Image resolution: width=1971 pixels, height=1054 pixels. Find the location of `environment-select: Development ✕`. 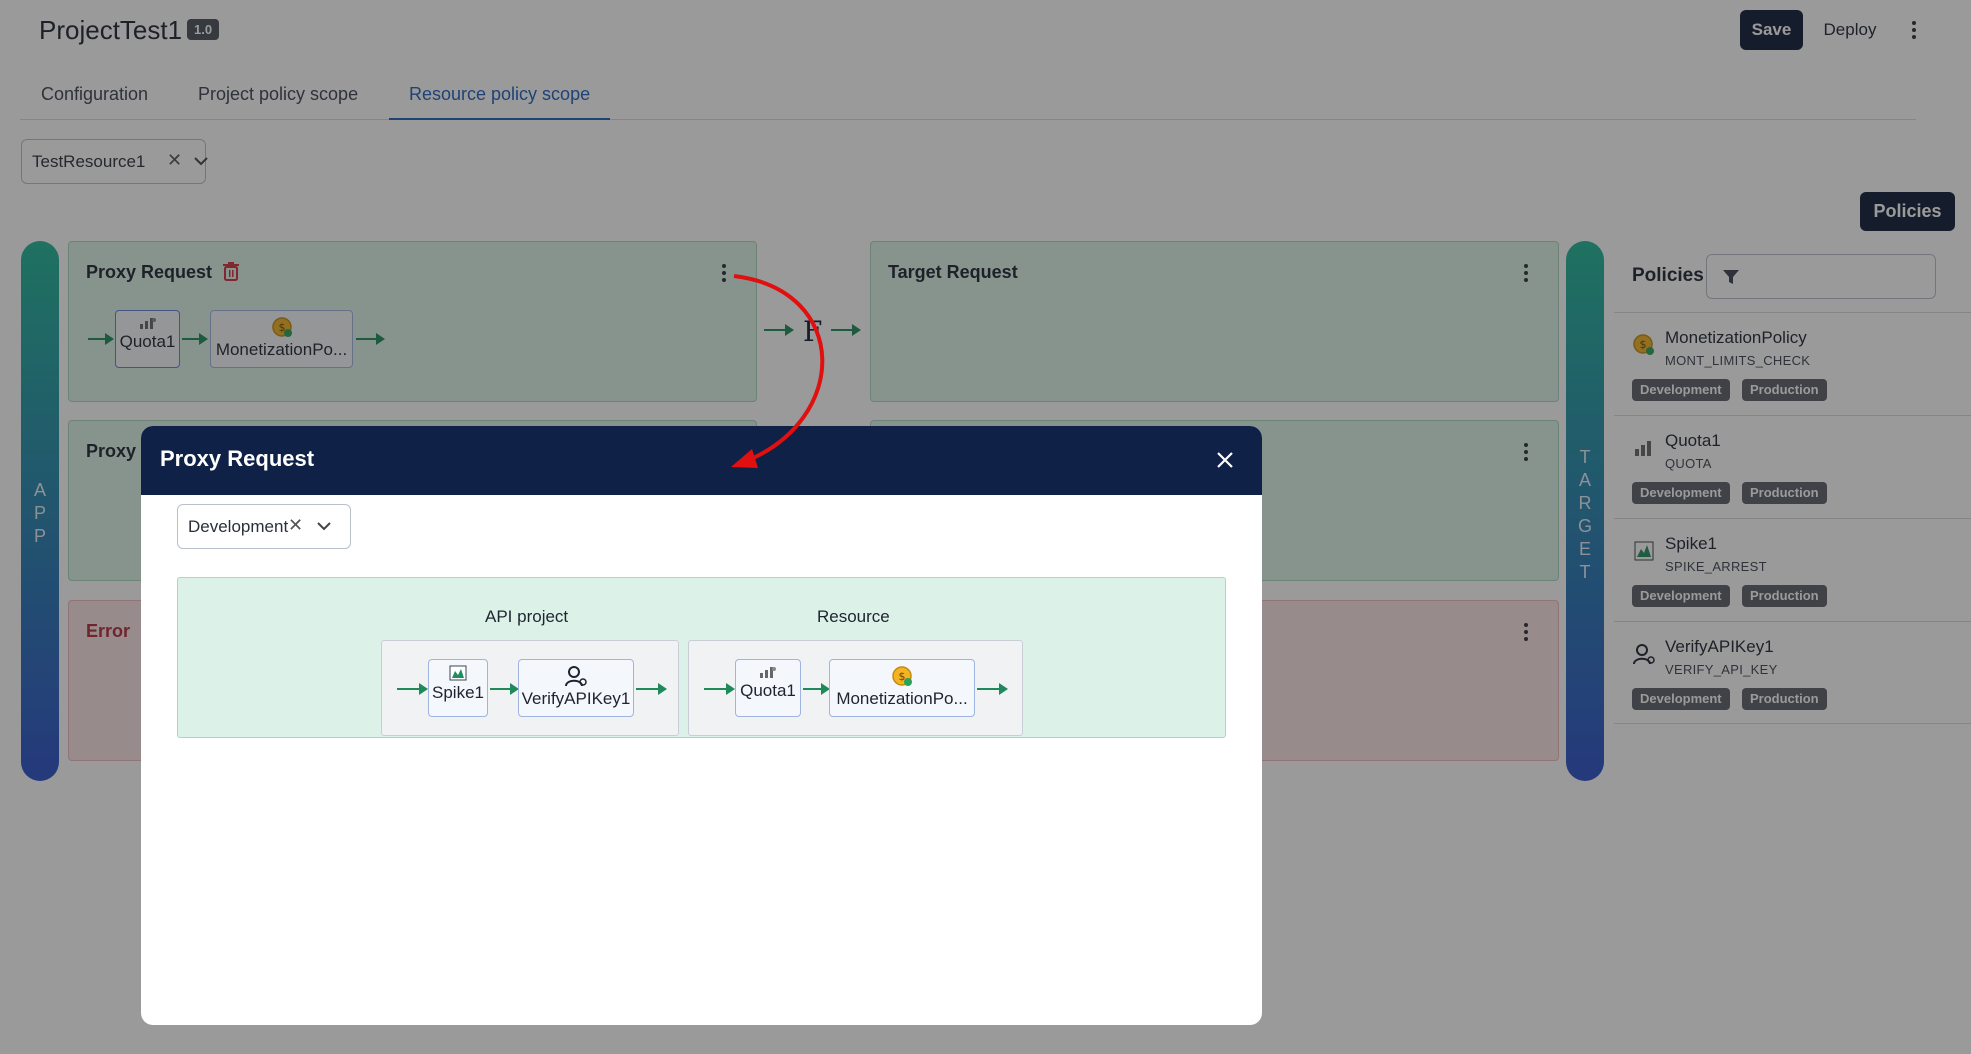

environment-select: Development ✕ is located at coordinates (264, 526).